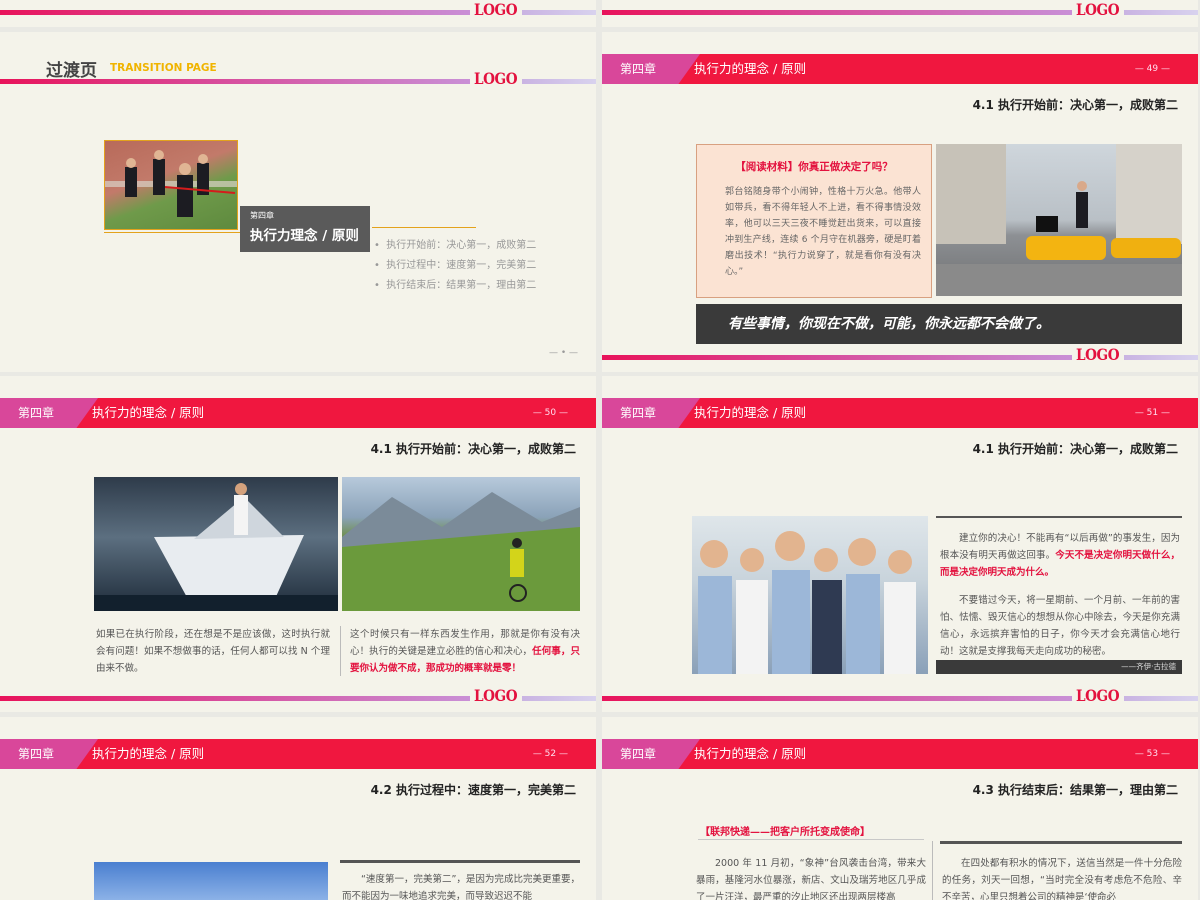 The image size is (1200, 900). I want to click on page-number: — 51 —, so click(1152, 413).